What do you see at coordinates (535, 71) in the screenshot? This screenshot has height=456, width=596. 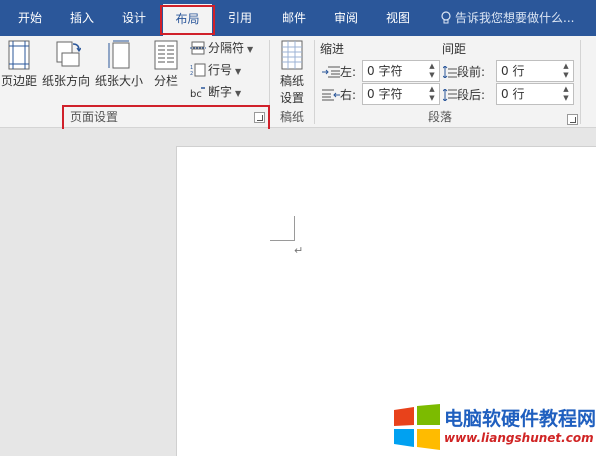 I see `spacing-before-input: 0 行 ▲ ▼` at bounding box center [535, 71].